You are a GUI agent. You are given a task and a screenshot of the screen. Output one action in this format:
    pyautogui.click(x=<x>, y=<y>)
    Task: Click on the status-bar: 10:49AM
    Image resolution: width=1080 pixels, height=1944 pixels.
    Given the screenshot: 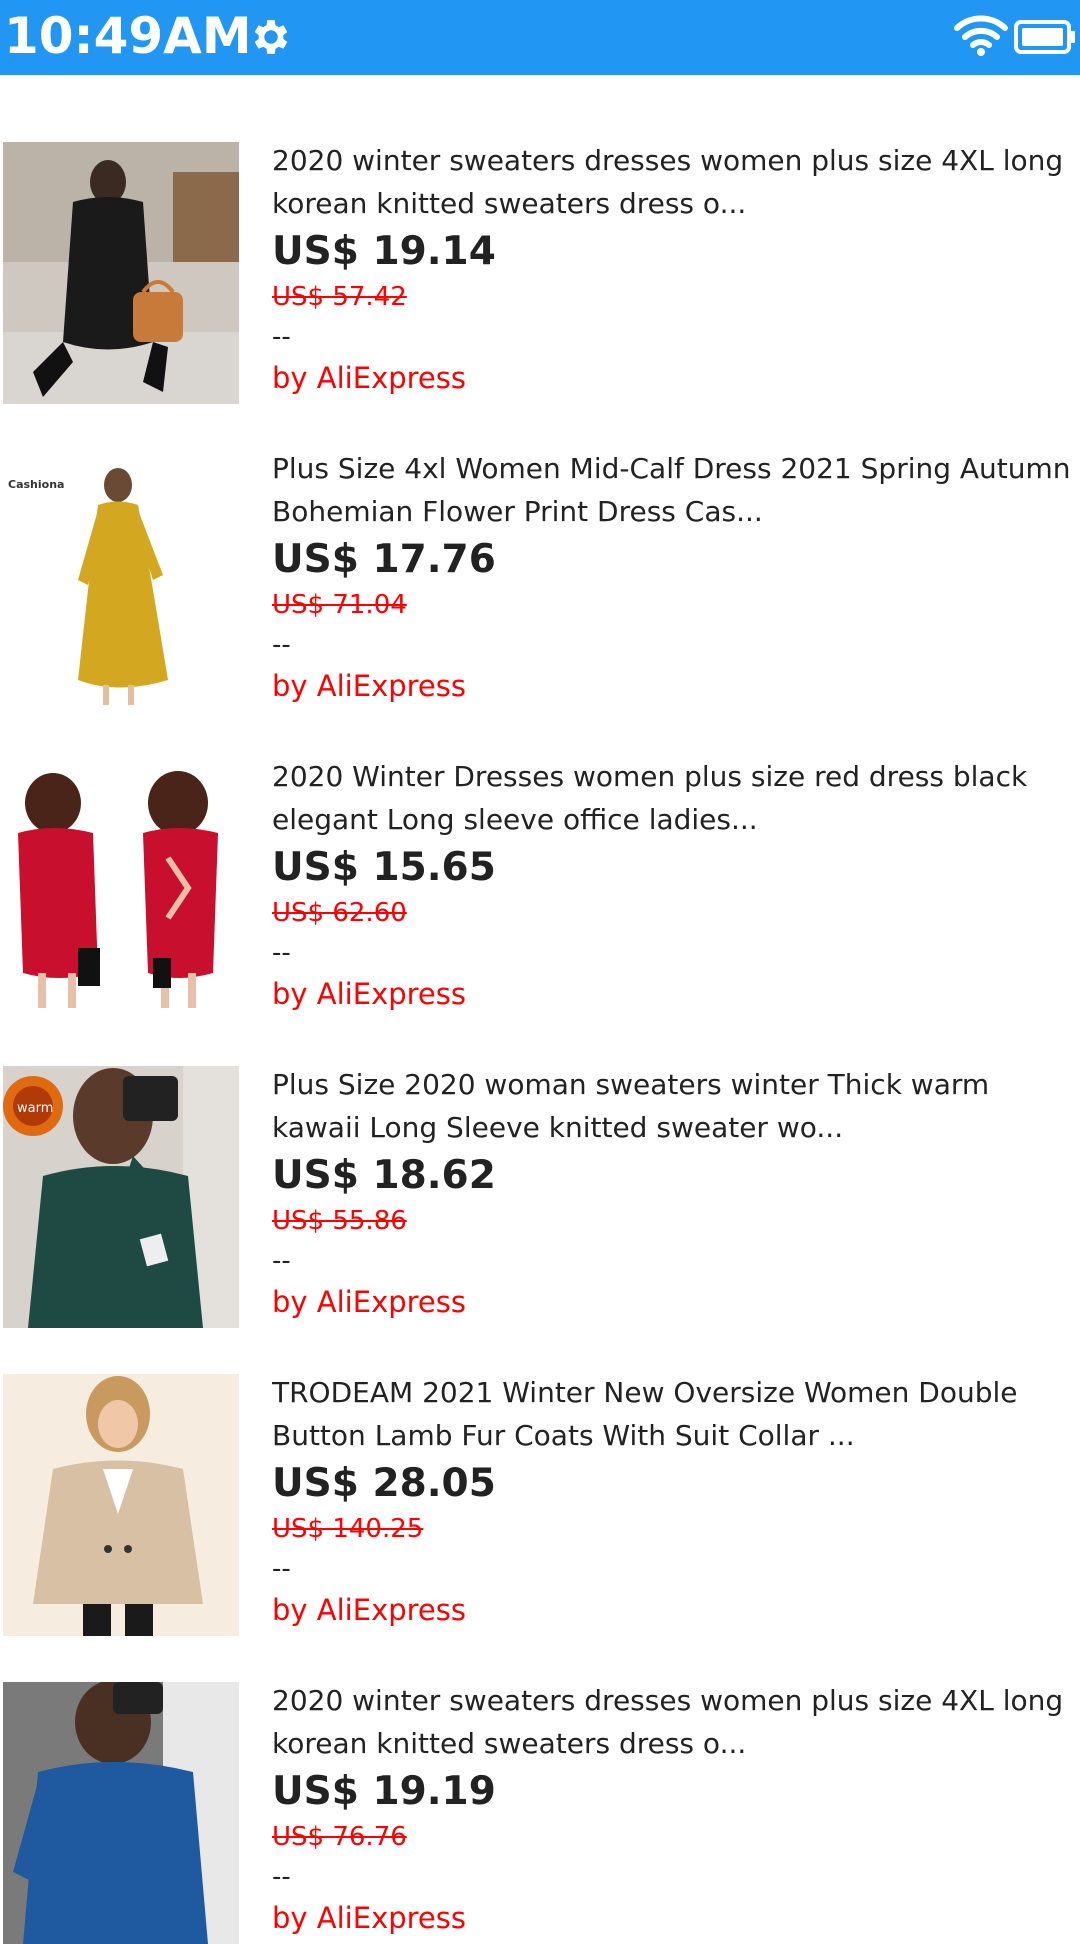 What is the action you would take?
    pyautogui.click(x=540, y=37)
    